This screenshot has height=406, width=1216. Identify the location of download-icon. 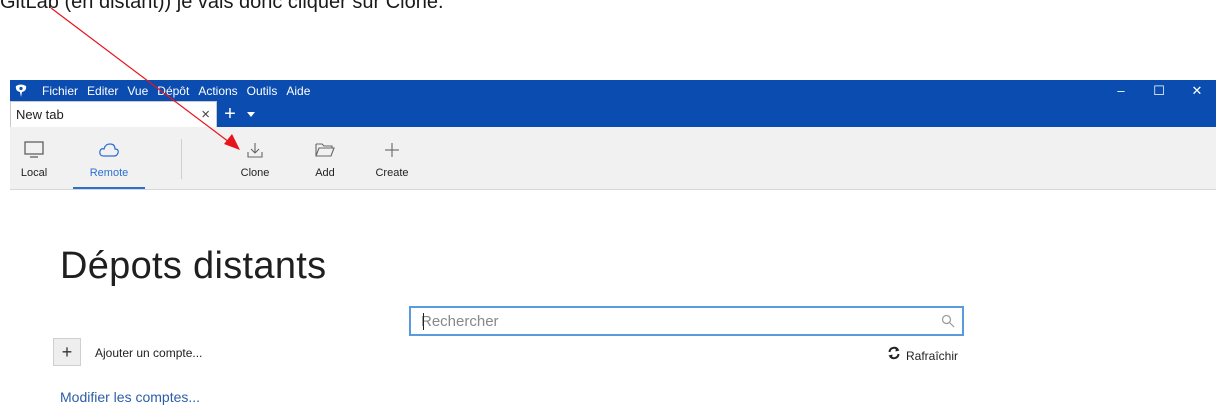
(255, 150).